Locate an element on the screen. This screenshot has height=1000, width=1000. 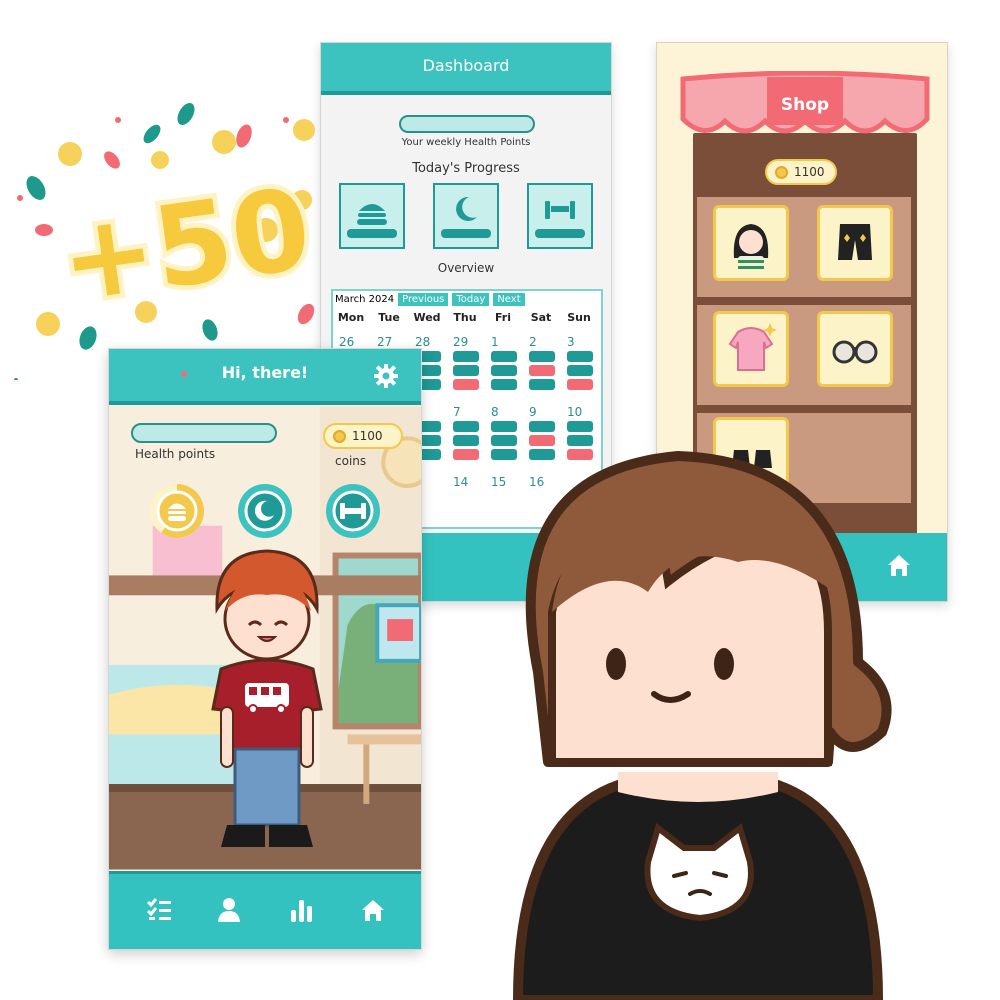
checklist-icon is located at coordinates (159, 910).